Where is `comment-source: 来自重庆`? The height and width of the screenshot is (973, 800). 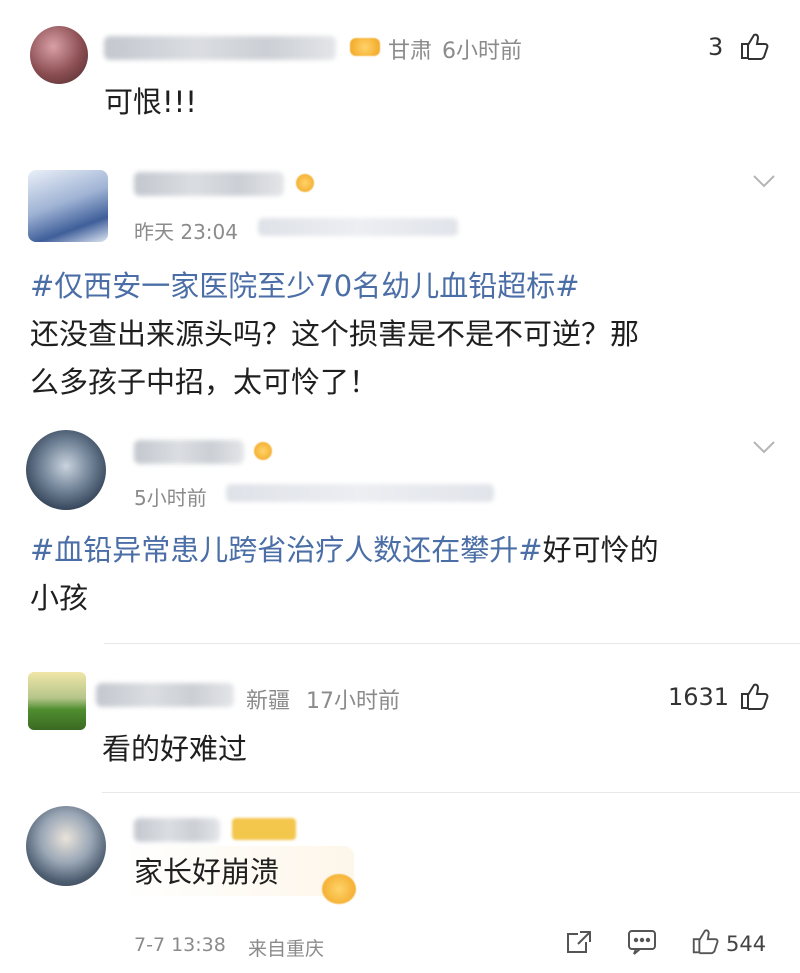
comment-source: 来自重庆 is located at coordinates (286, 949).